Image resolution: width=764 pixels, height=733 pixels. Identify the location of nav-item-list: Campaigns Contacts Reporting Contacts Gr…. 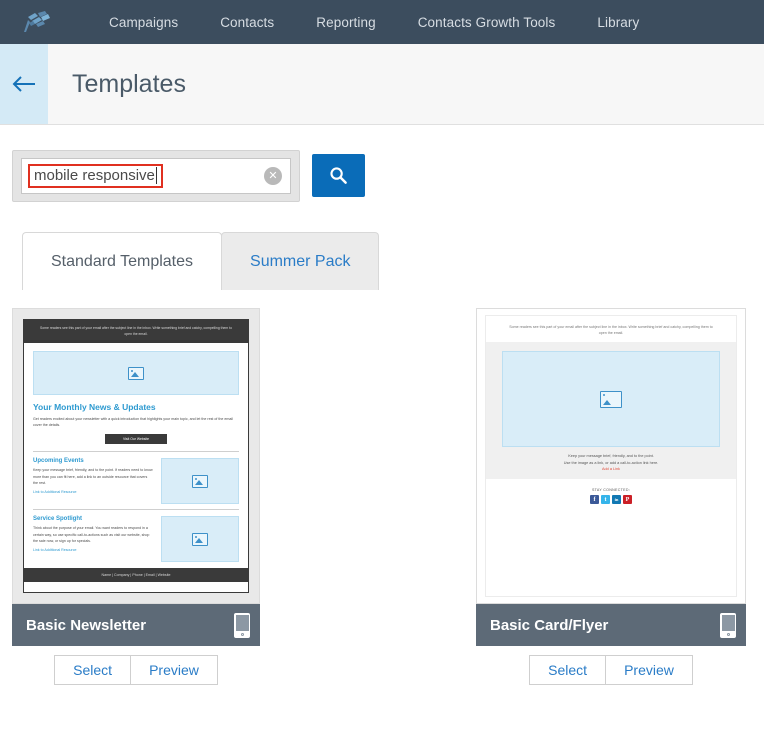
(374, 22).